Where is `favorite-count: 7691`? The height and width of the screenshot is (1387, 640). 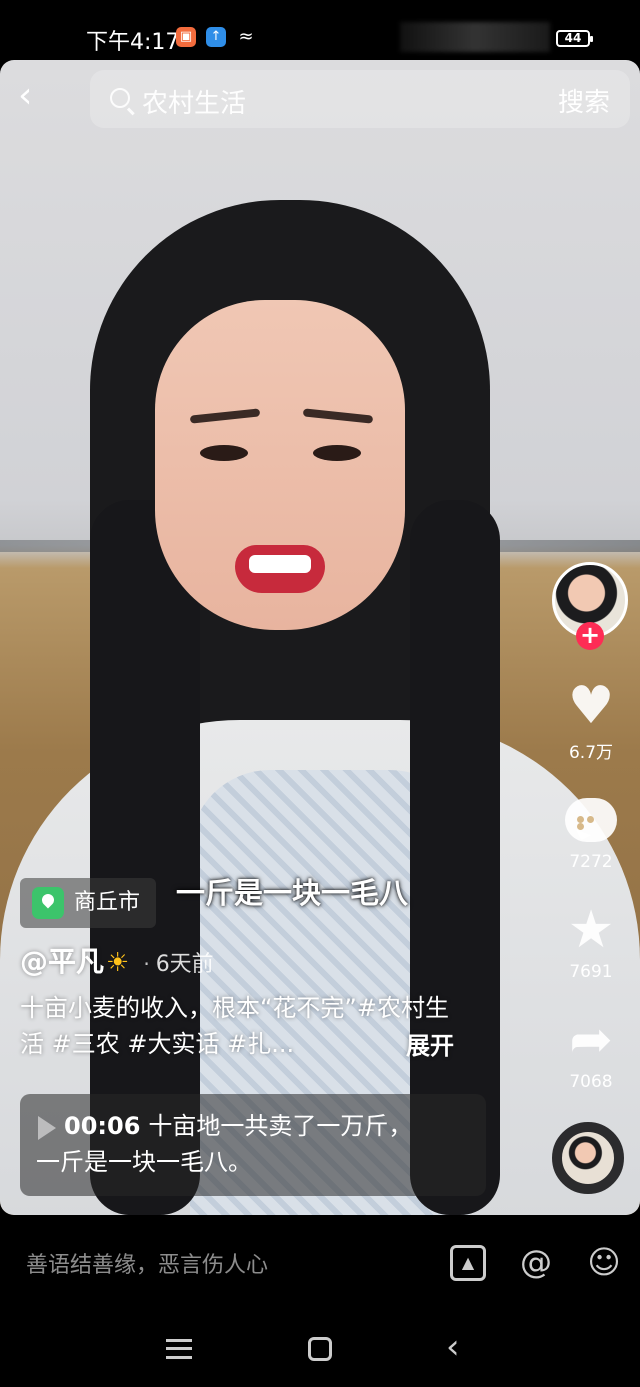
favorite-count: 7691 is located at coordinates (591, 972).